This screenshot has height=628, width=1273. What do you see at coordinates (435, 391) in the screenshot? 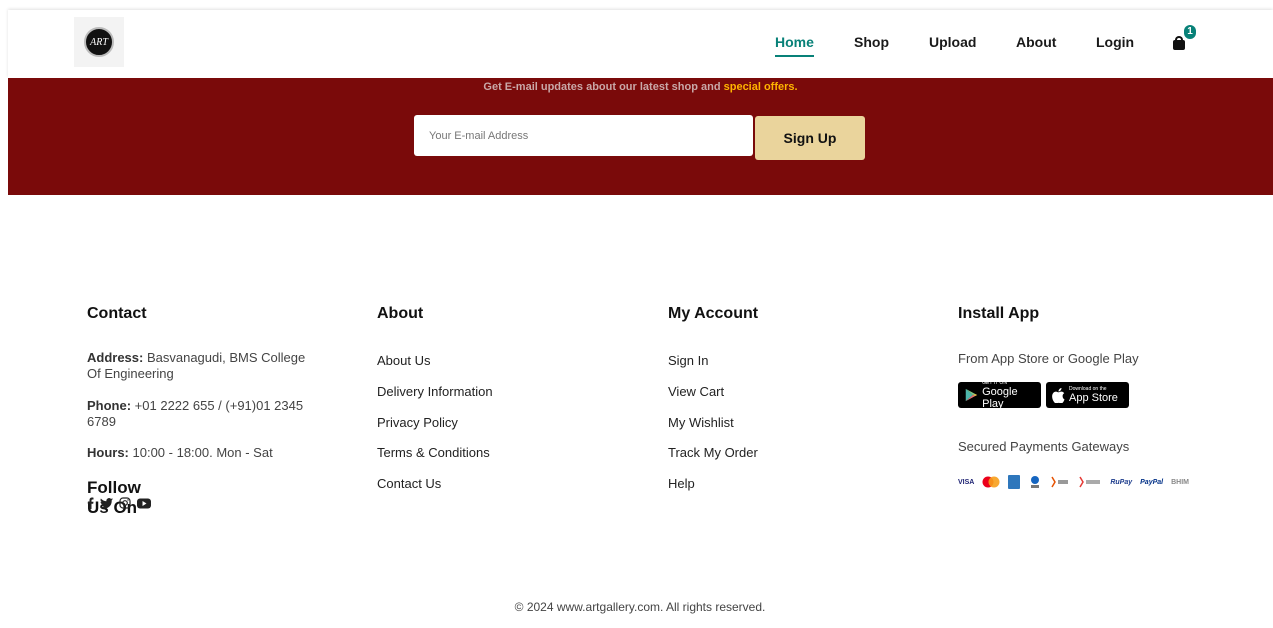
I see `delivery-info-link: Delivery Information` at bounding box center [435, 391].